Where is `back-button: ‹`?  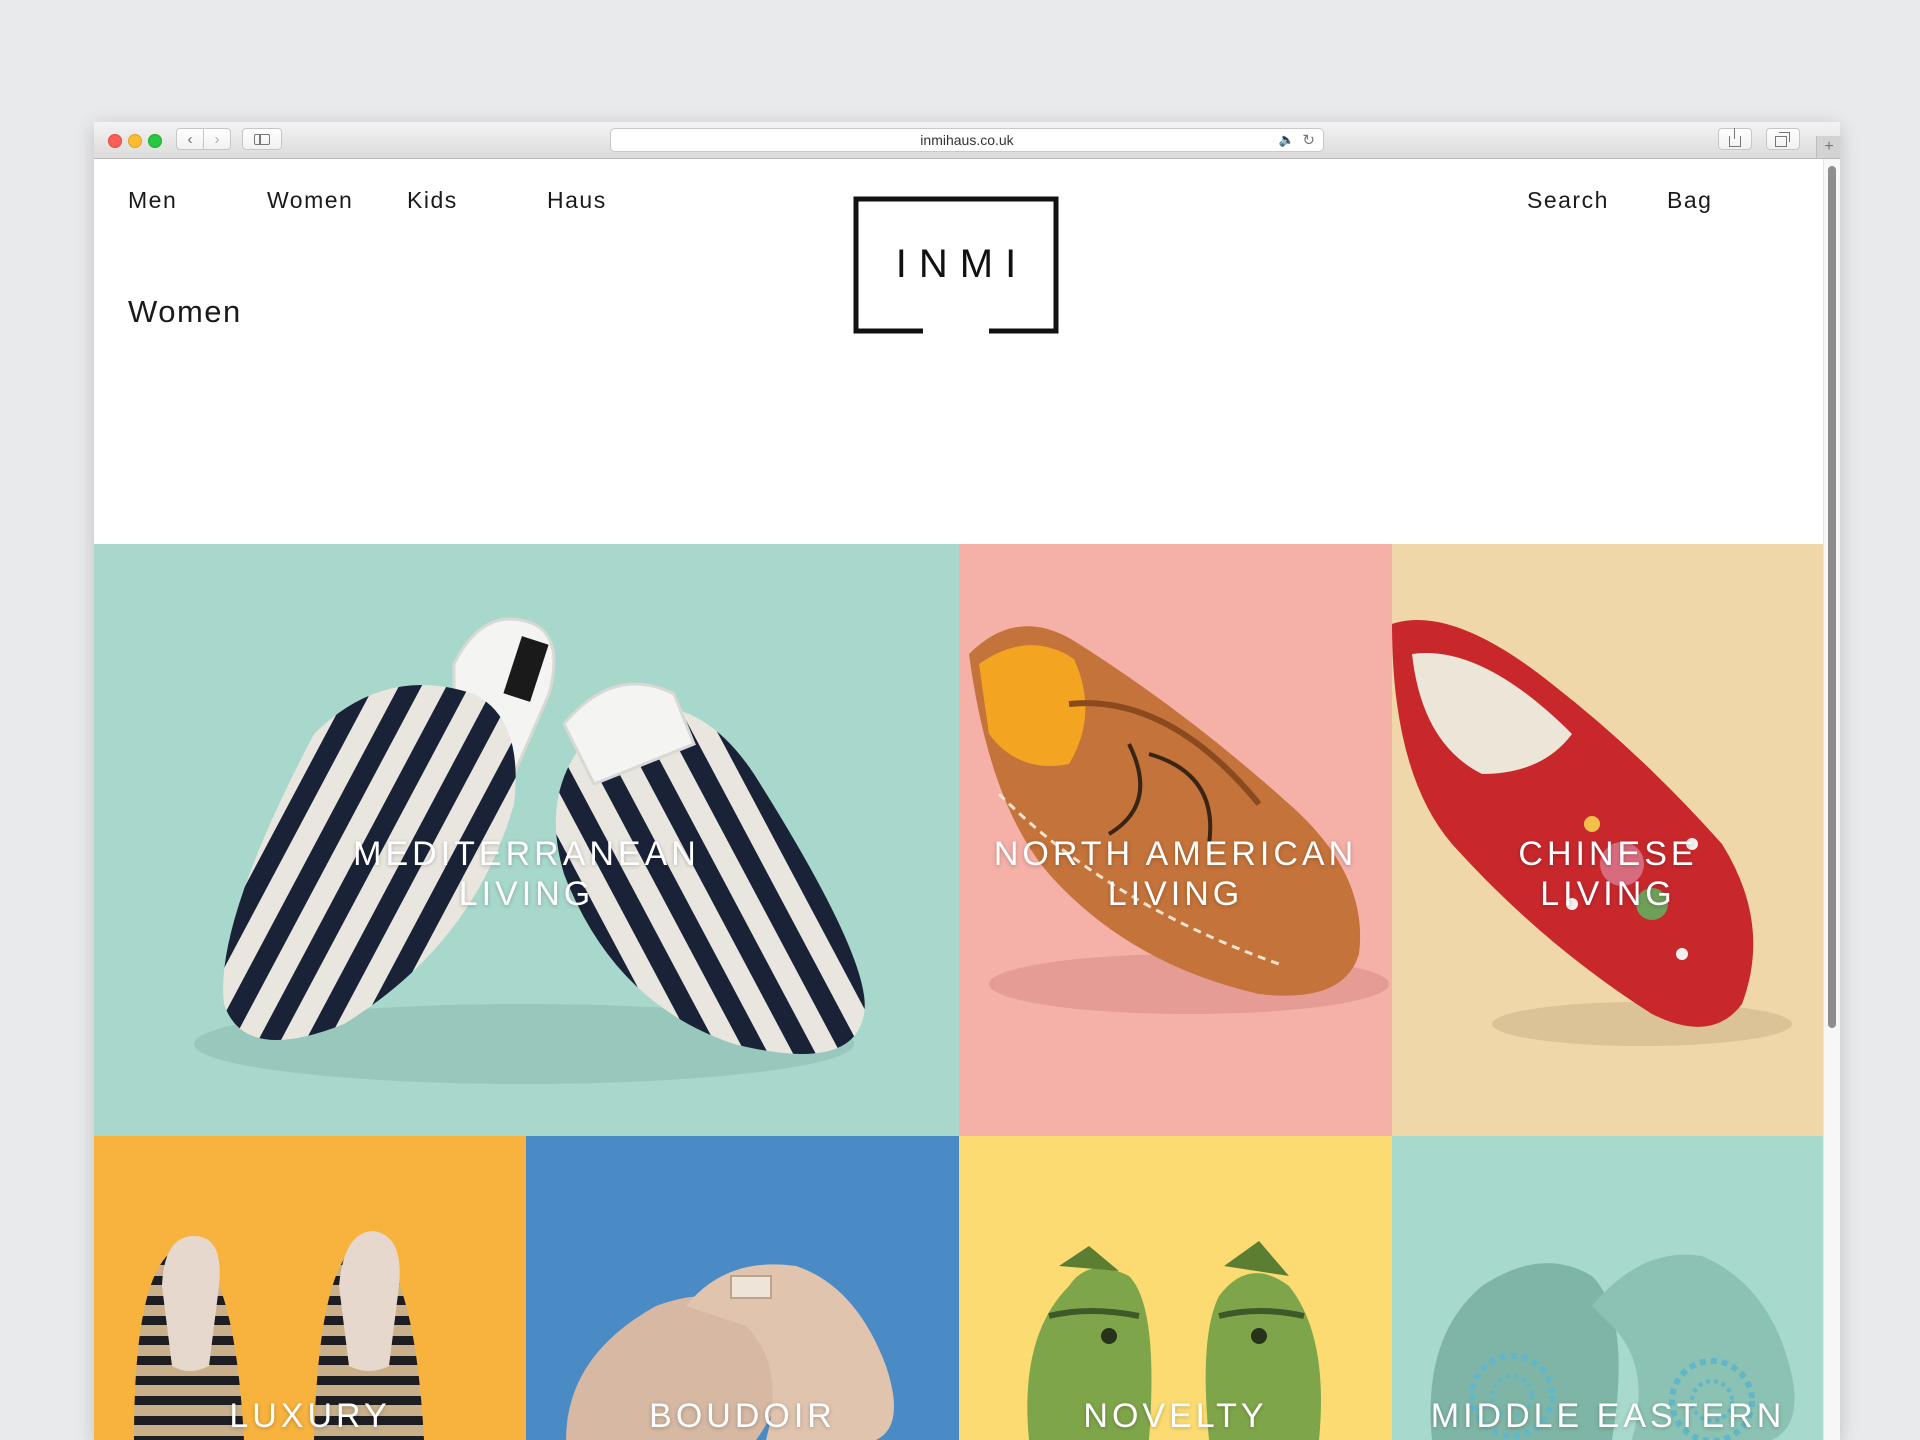 back-button: ‹ is located at coordinates (190, 139).